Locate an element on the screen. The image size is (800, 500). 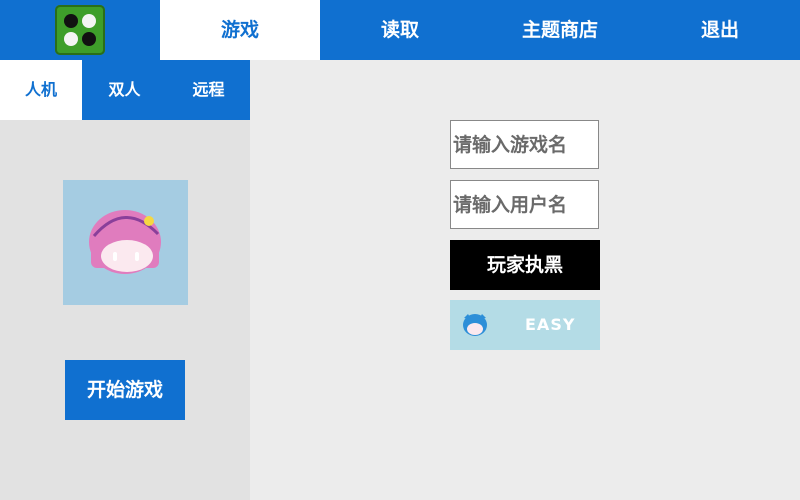
start-game-button: 开始游戏 is located at coordinates (125, 390).